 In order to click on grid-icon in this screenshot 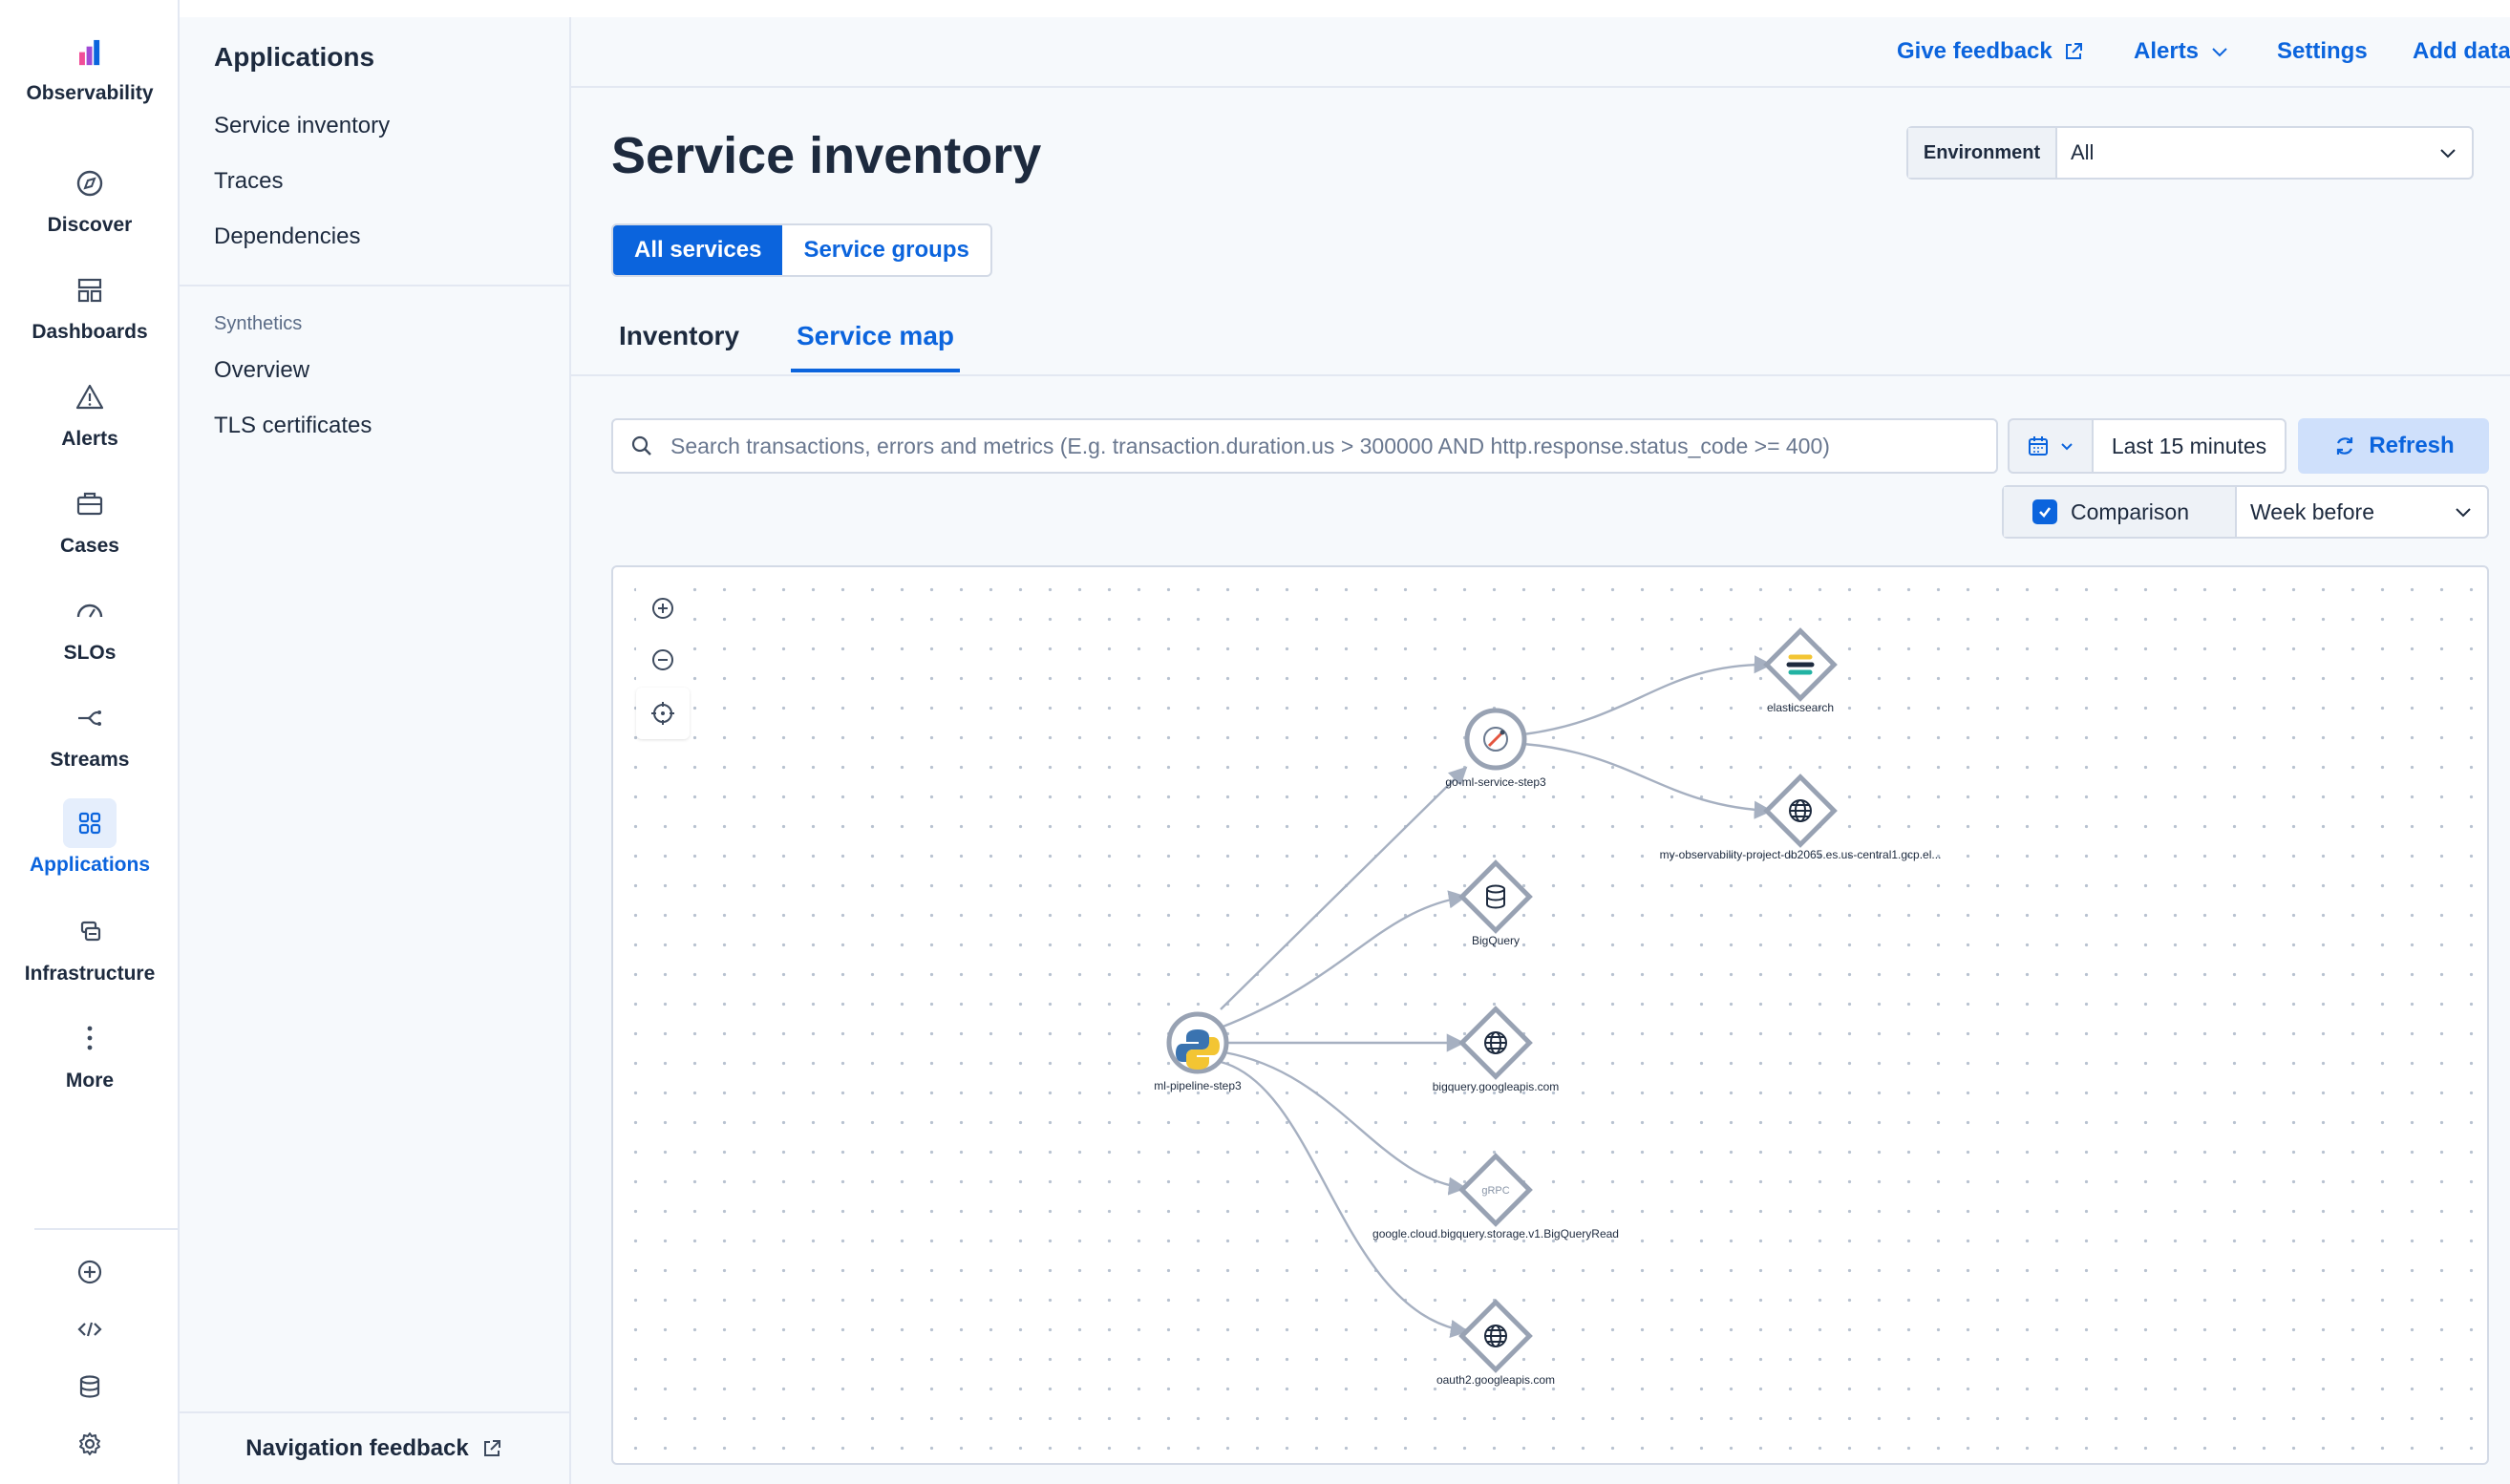, I will do `click(90, 823)`.